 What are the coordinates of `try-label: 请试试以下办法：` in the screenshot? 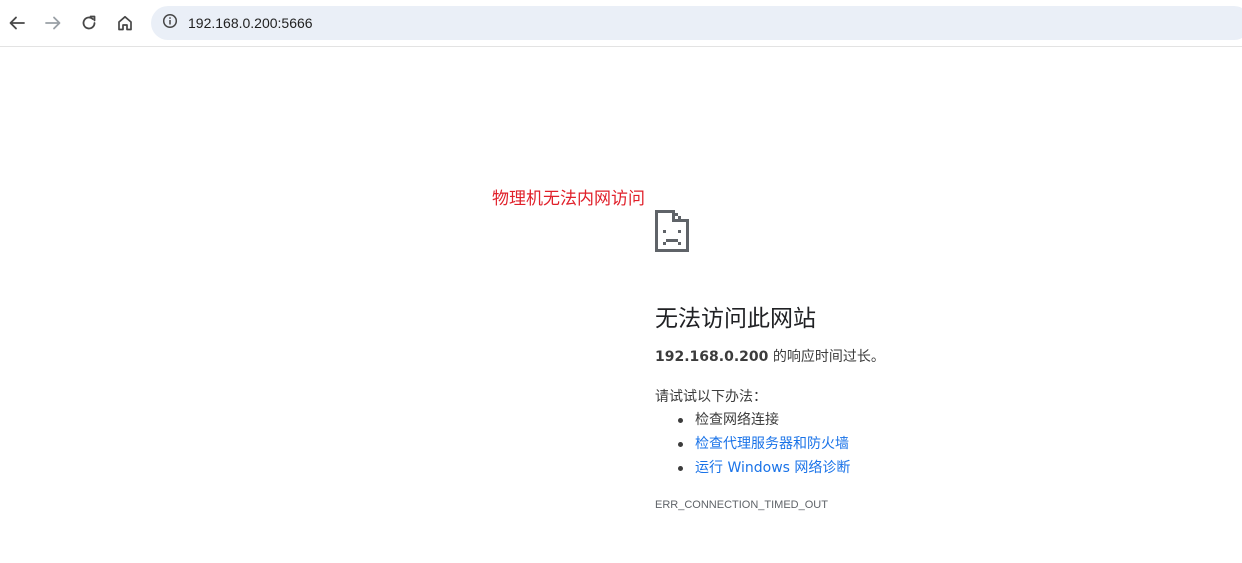 It's located at (711, 397).